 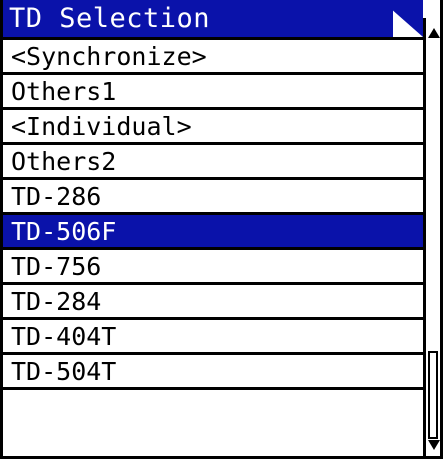 What do you see at coordinates (56, 266) in the screenshot?
I see `list-item-label: TD-756` at bounding box center [56, 266].